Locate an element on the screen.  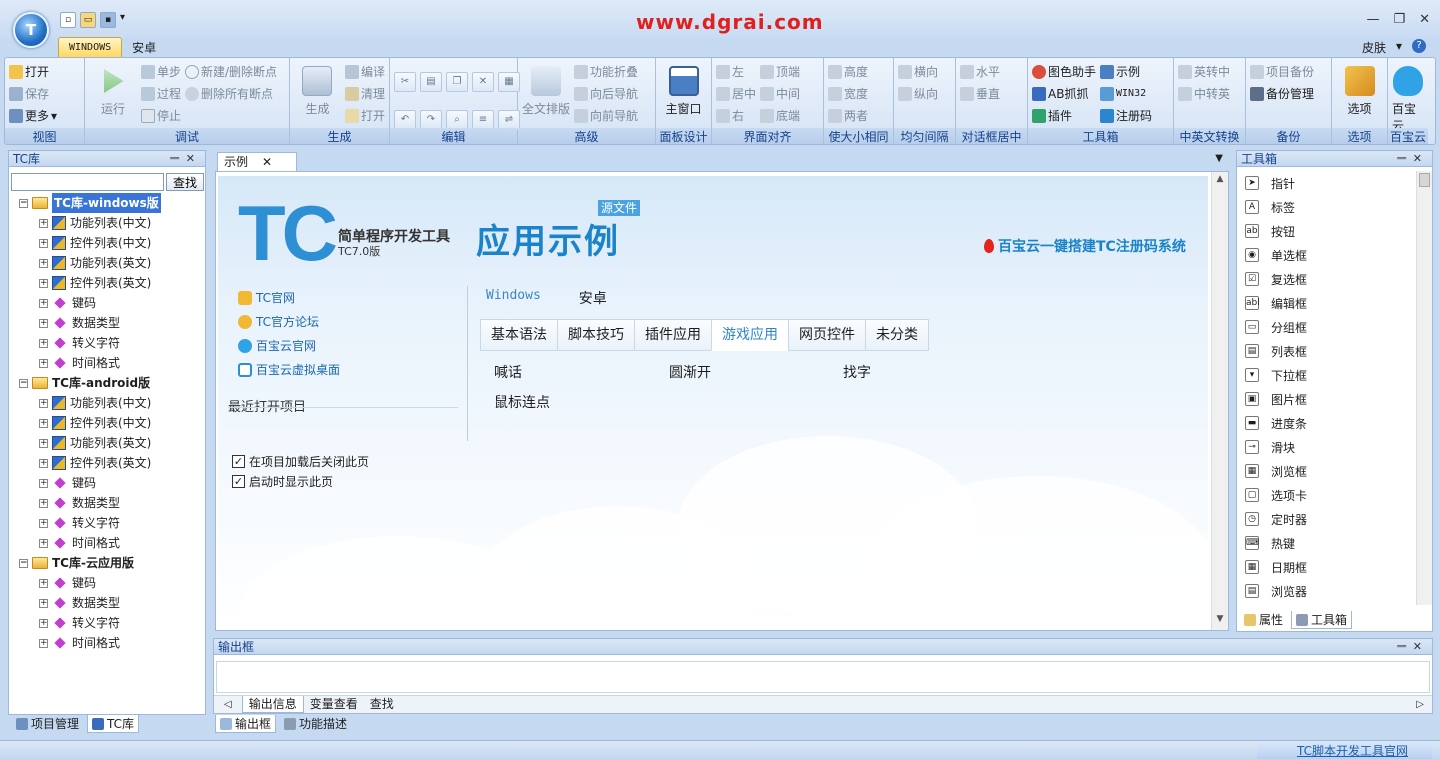
fold-button: 功能折叠 is located at coordinates (606, 72).